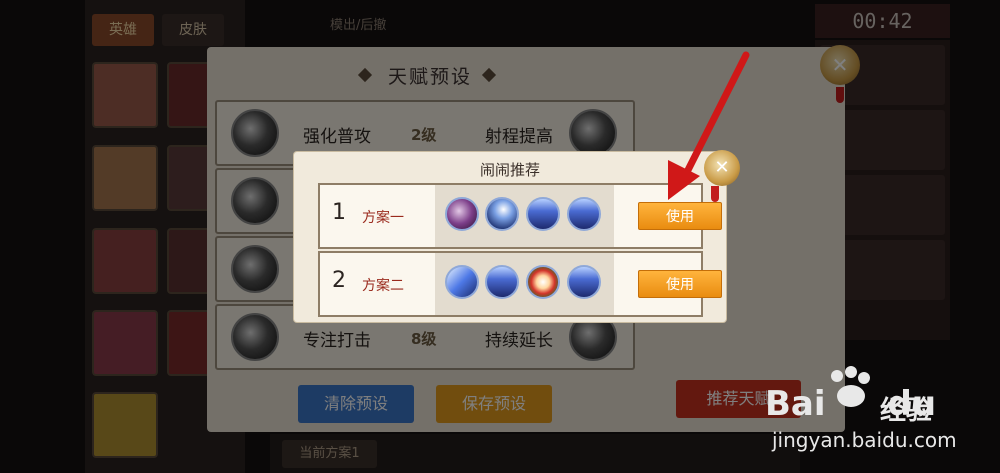  I want to click on plan-row: 1 方案一 使用, so click(520, 216).